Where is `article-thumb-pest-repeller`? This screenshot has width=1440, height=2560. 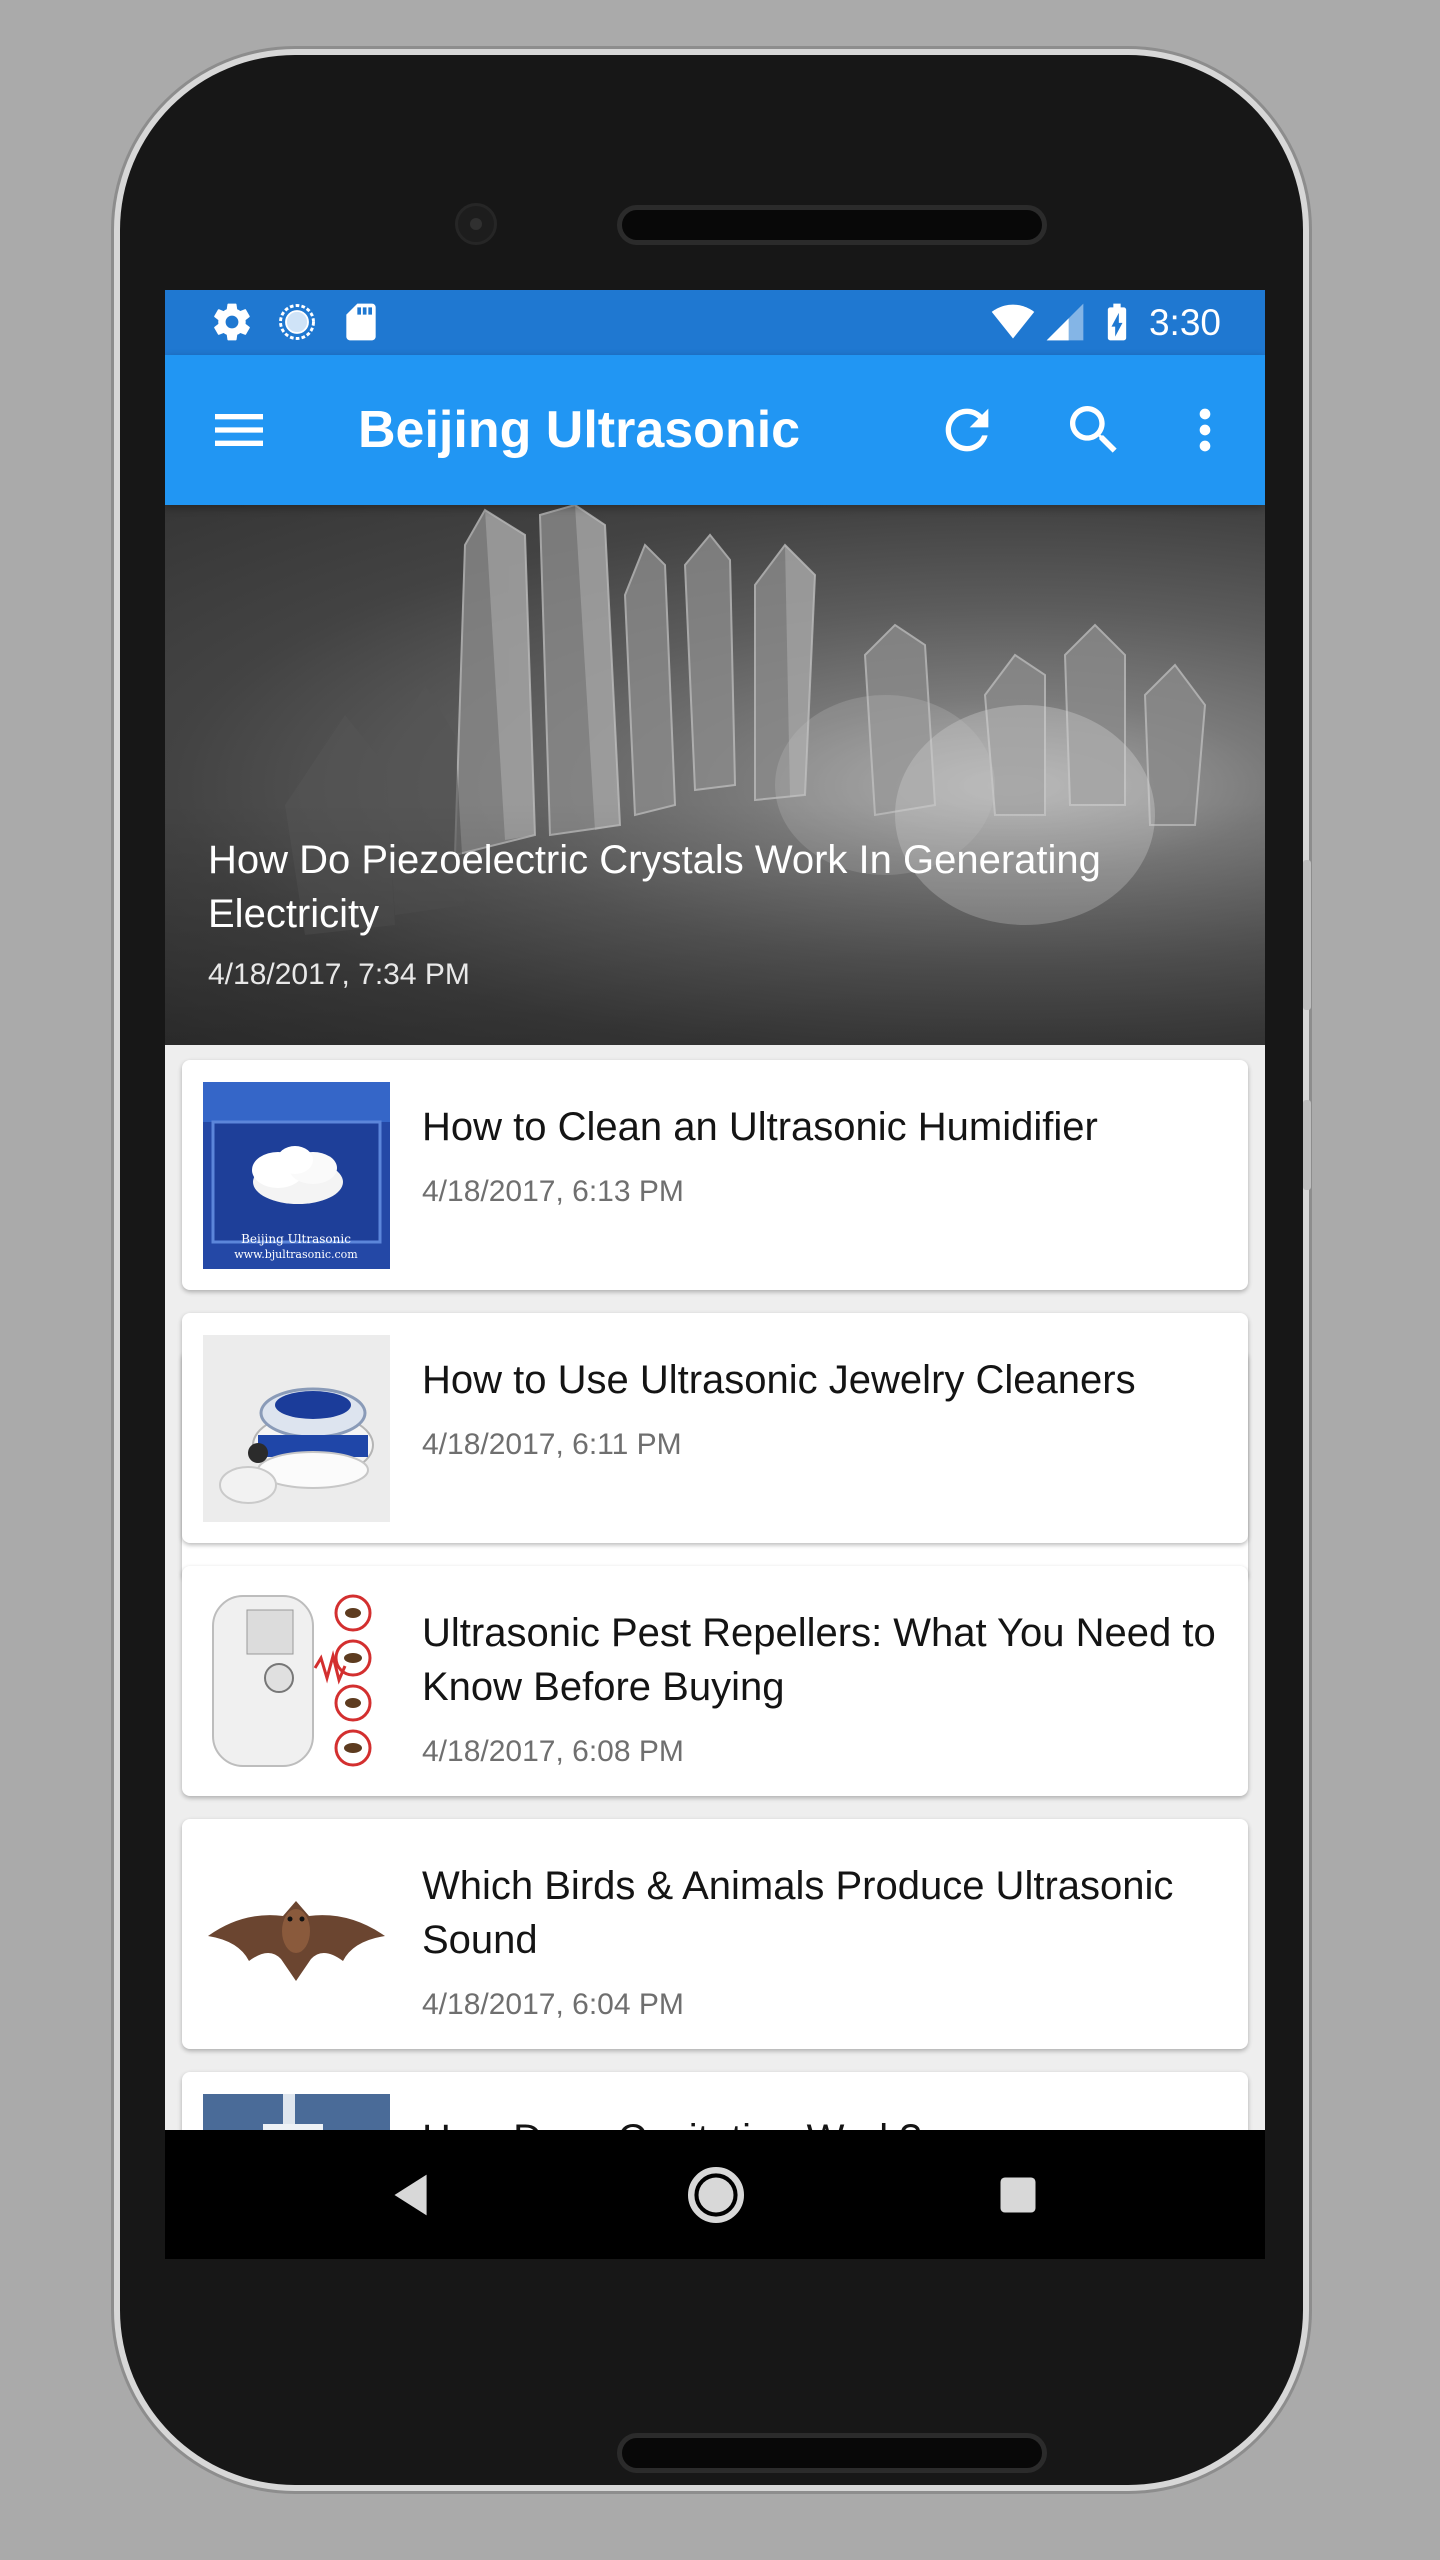
article-thumb-pest-repeller is located at coordinates (296, 1681).